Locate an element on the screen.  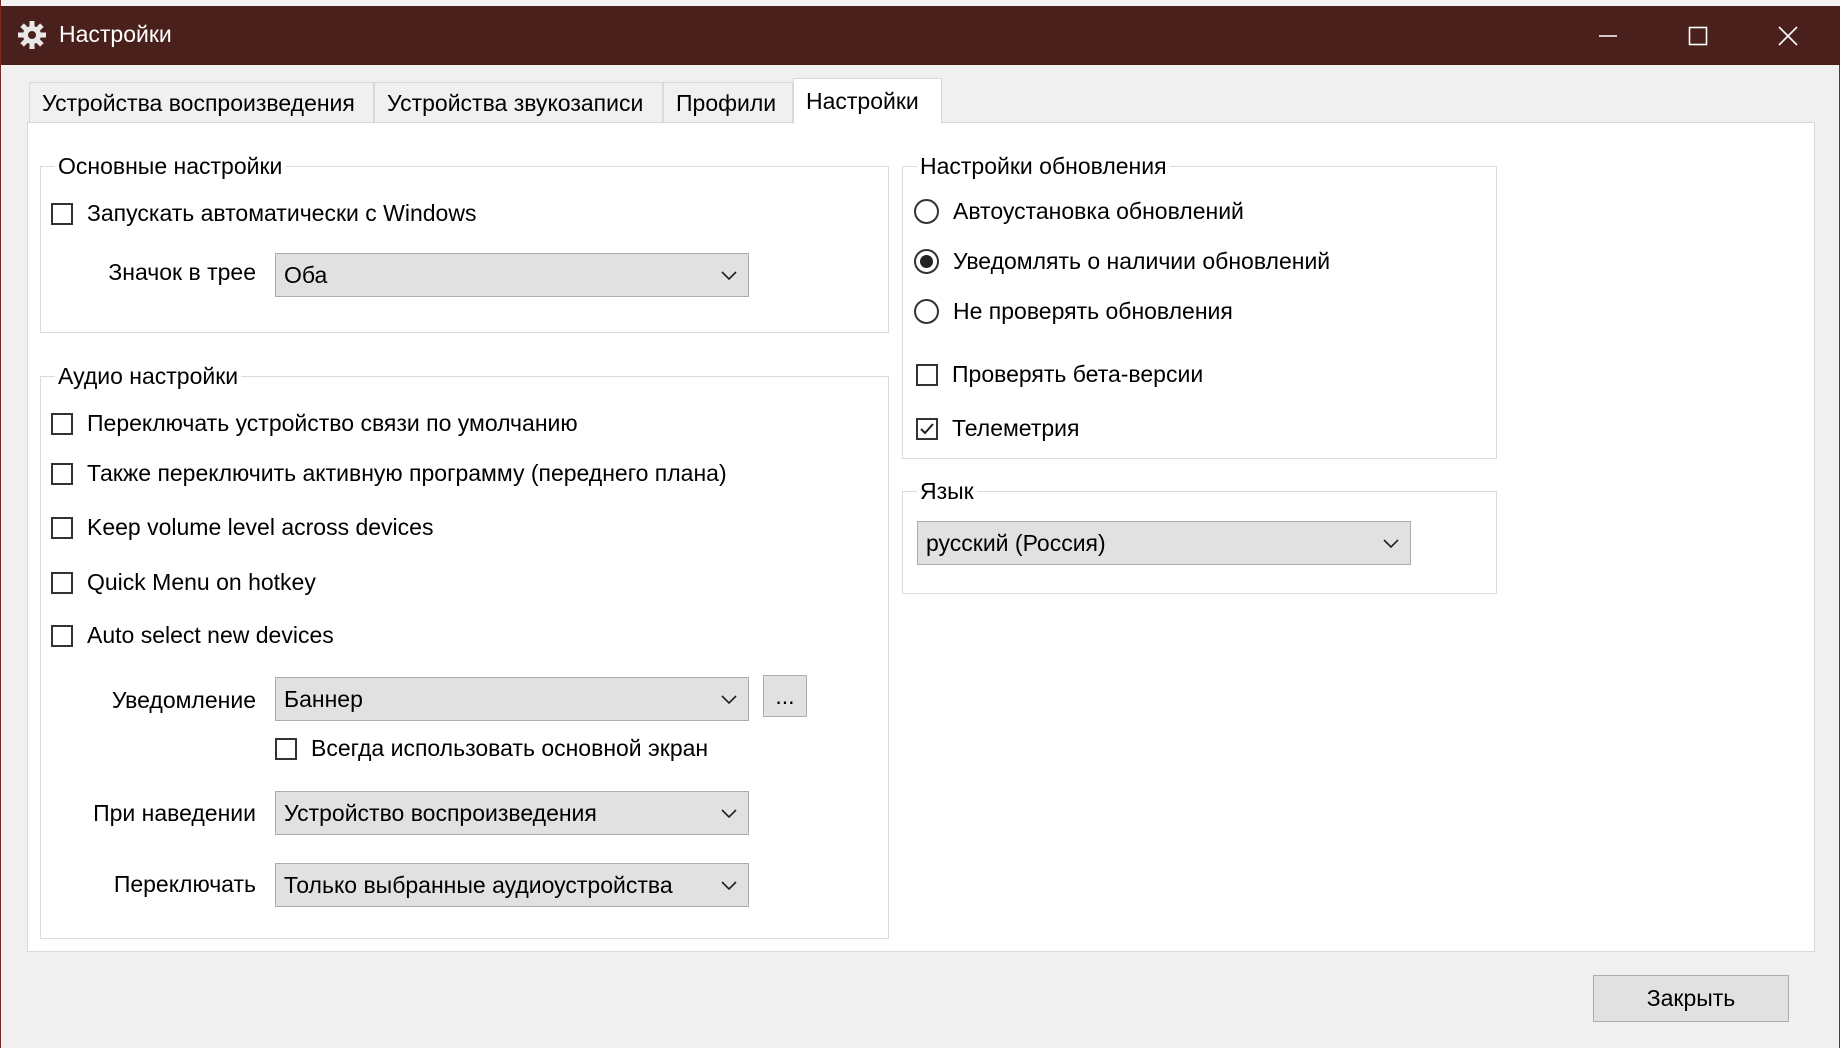
tab-settings: Настройки is located at coordinates (867, 101).